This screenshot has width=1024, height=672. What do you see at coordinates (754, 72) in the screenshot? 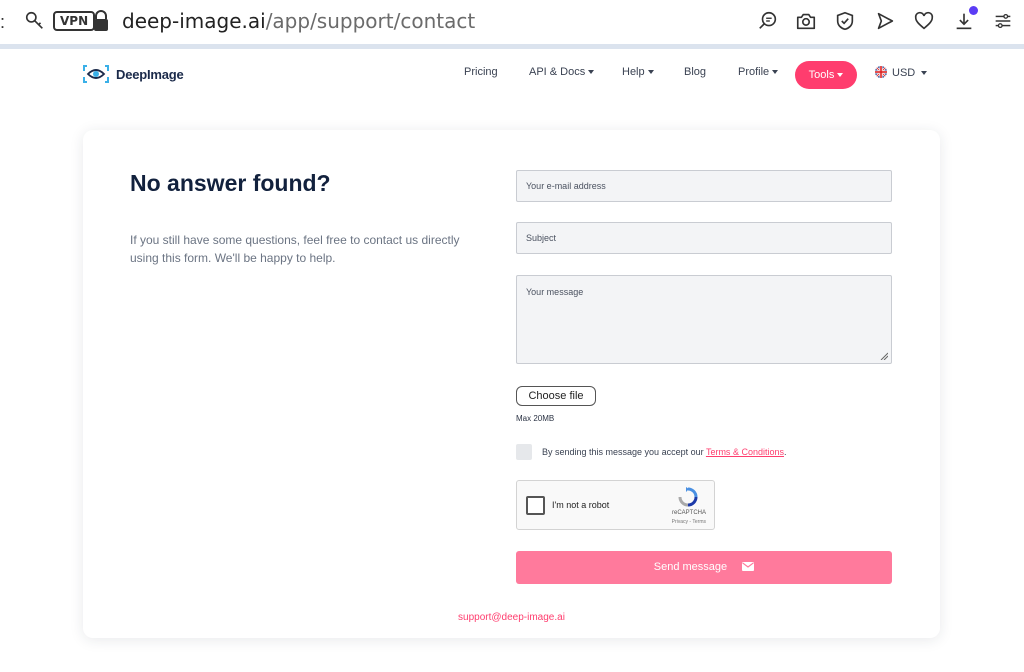
I see `nav-profile-label: Profile` at bounding box center [754, 72].